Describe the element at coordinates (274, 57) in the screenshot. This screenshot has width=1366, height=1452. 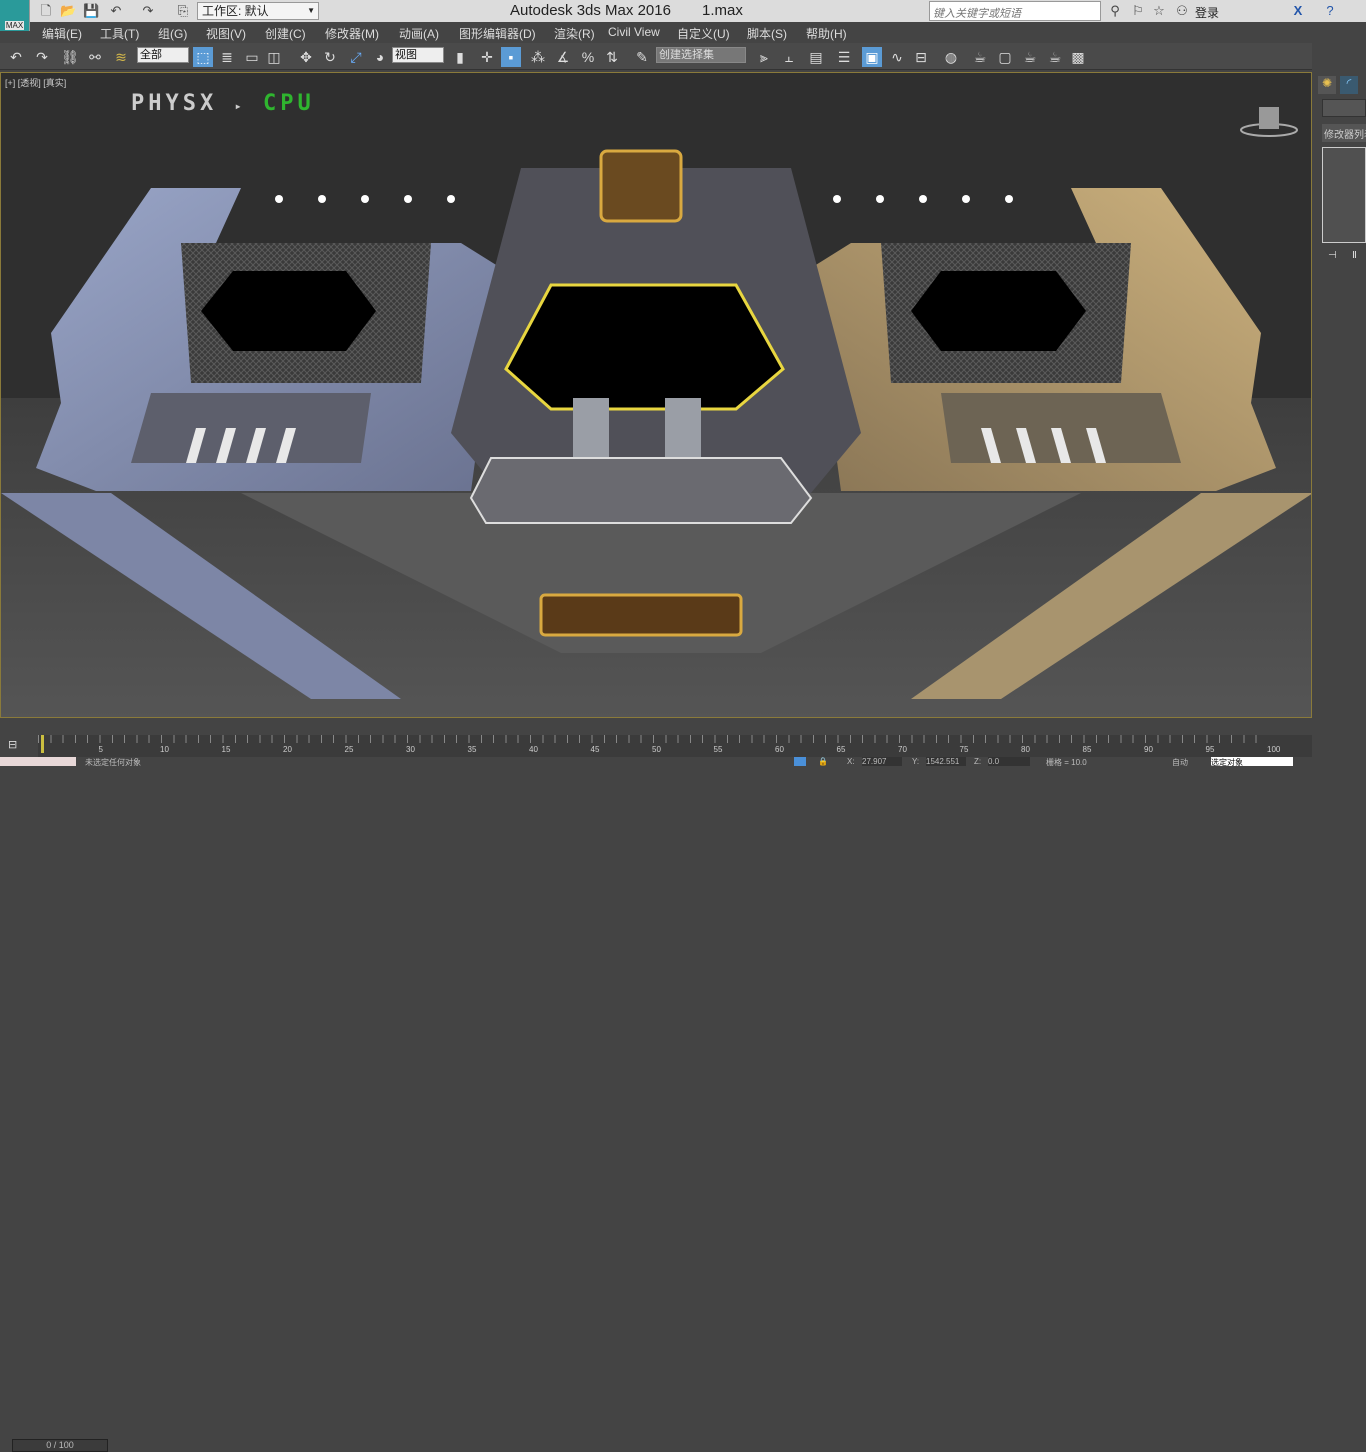
I see `window-crossing-icon: ◫` at that location.